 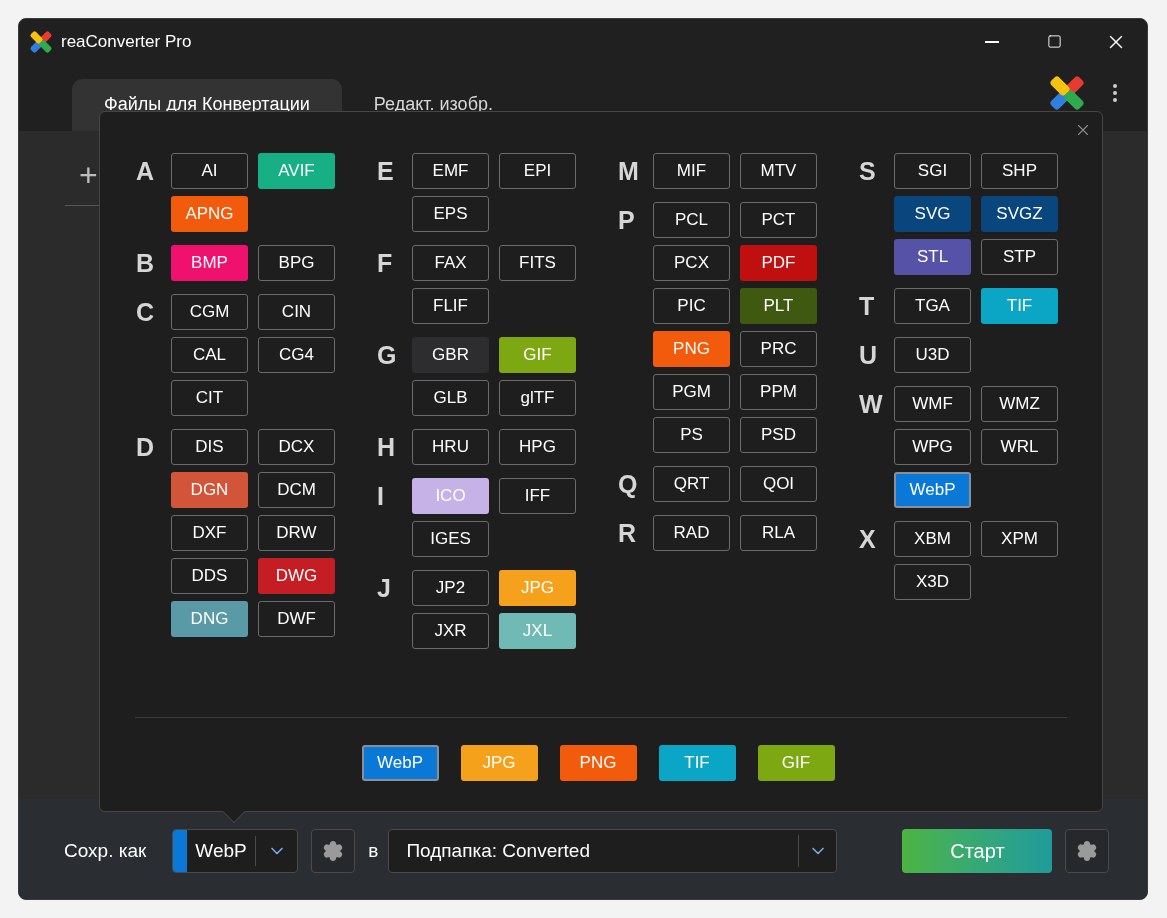 What do you see at coordinates (537, 398) in the screenshot?
I see `format-button: glTF` at bounding box center [537, 398].